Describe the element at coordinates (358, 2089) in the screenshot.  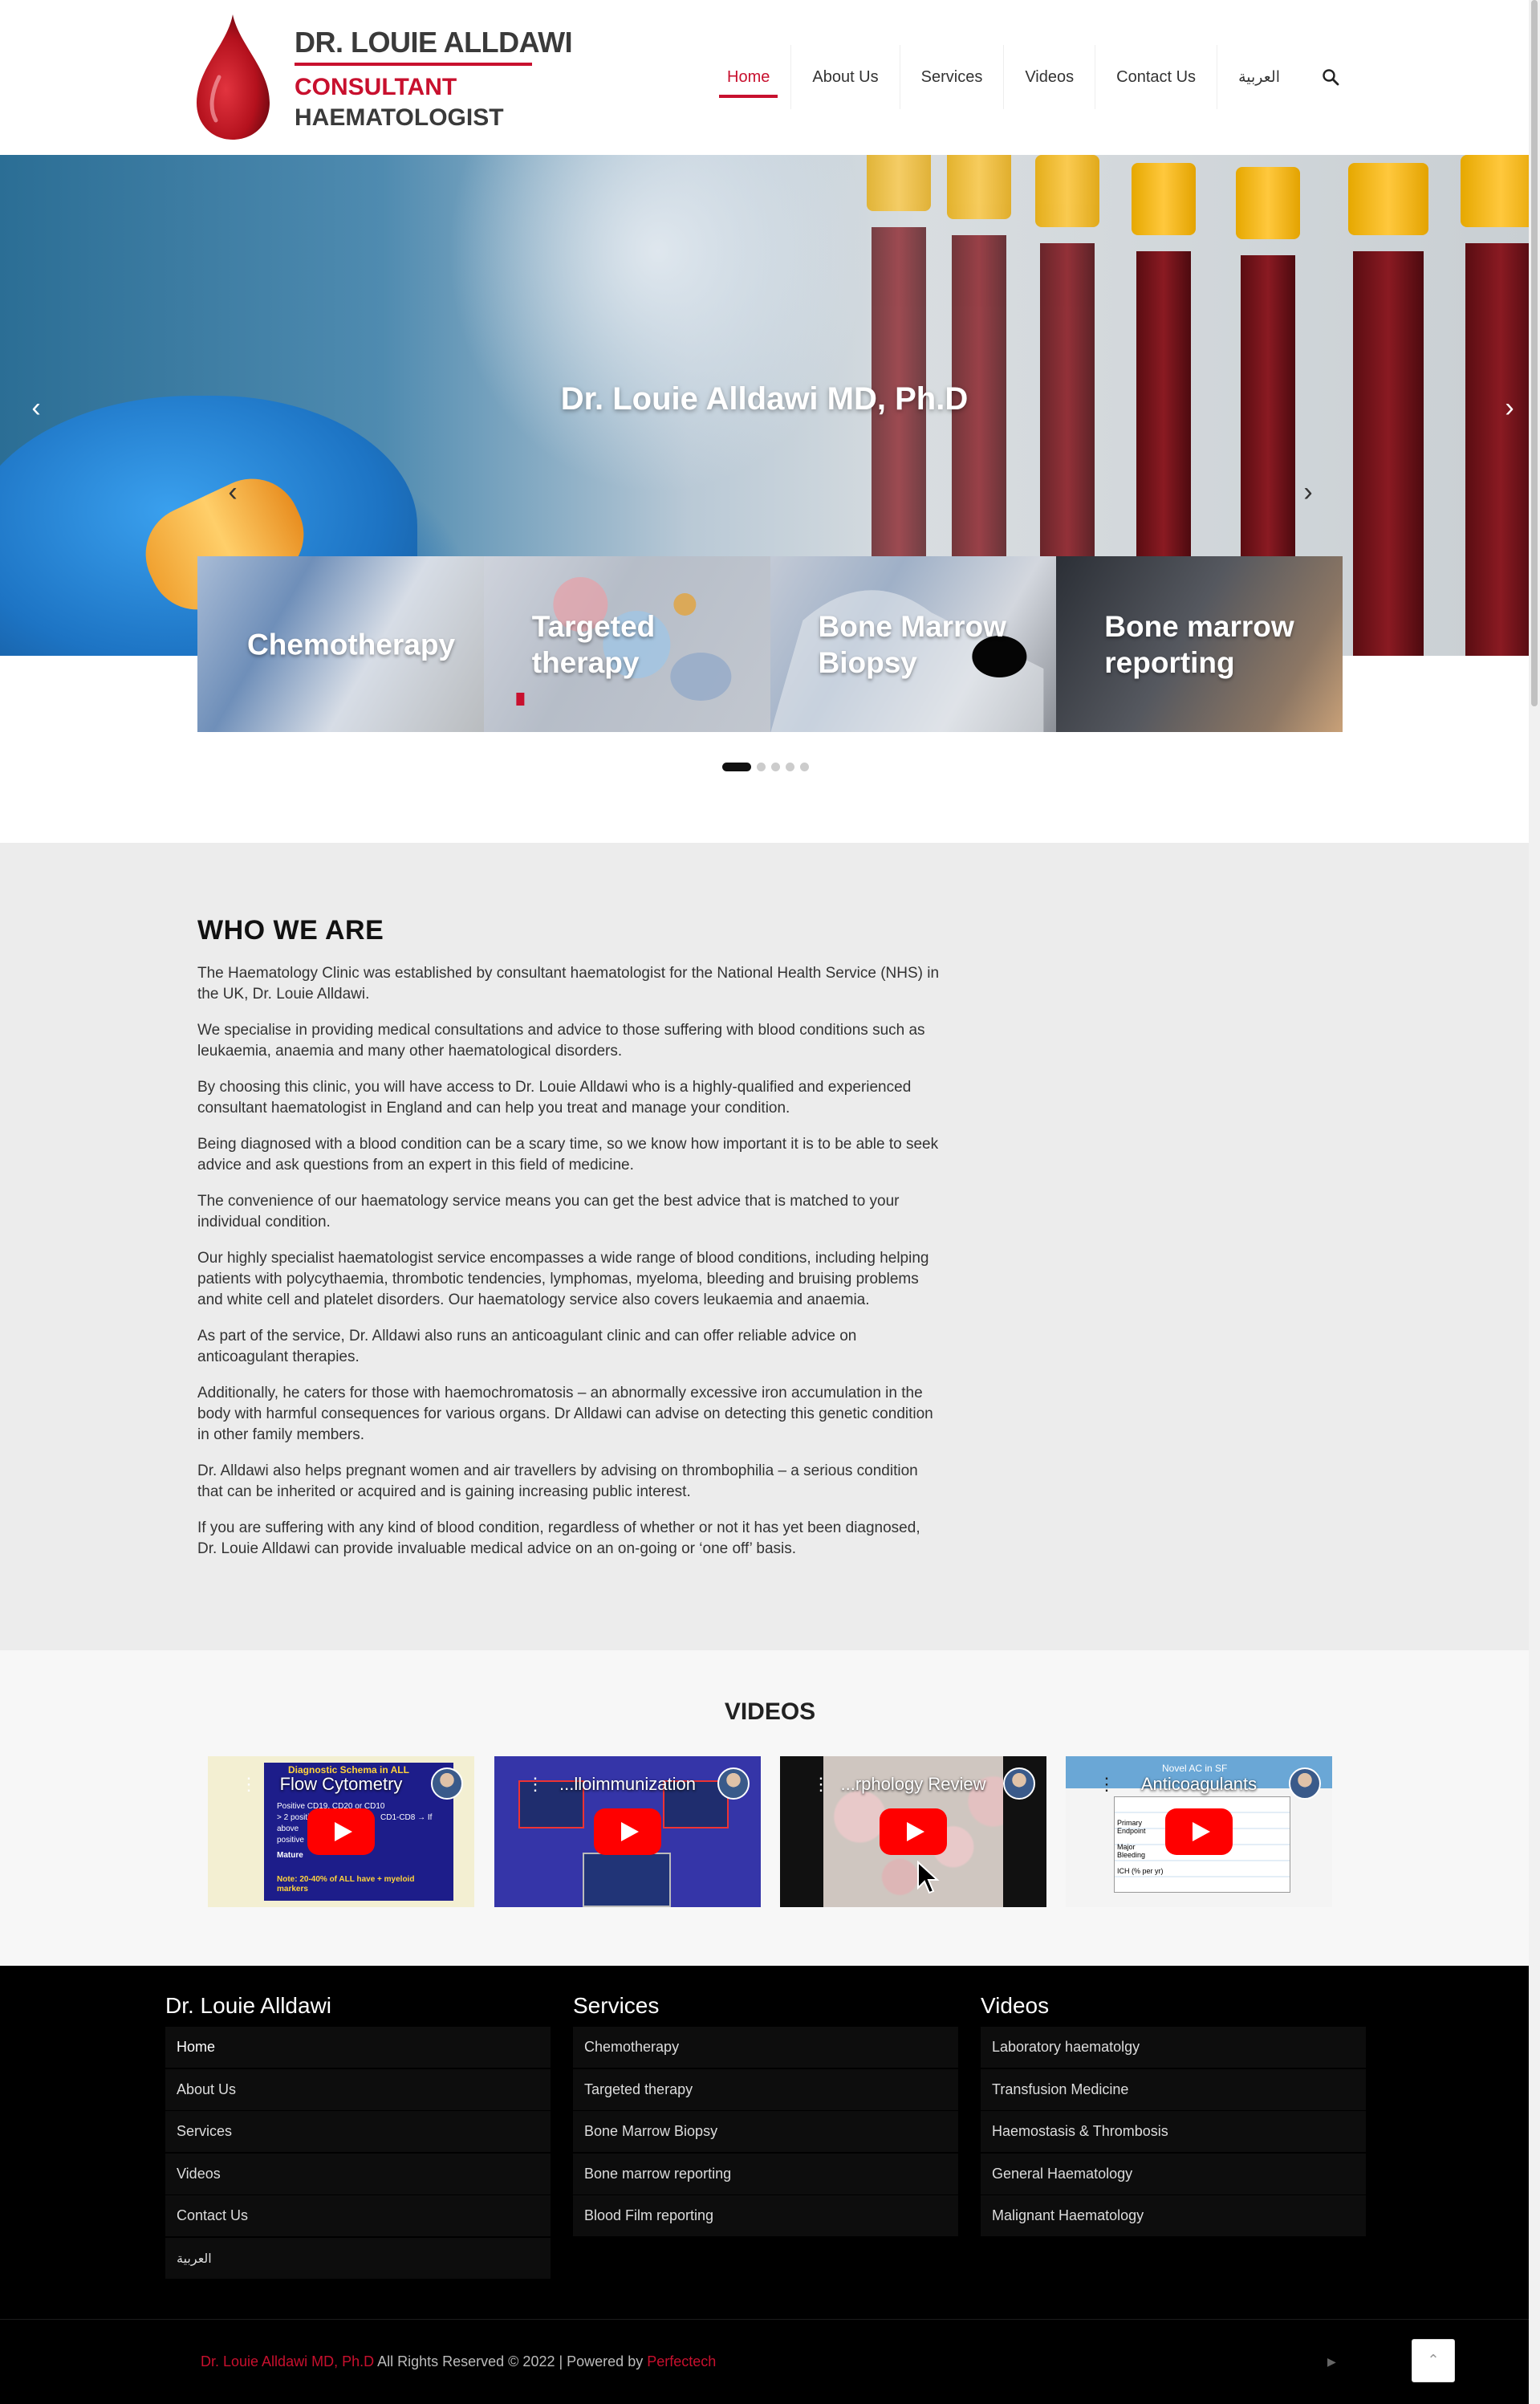
I see `footer-link-about-us: About Us` at that location.